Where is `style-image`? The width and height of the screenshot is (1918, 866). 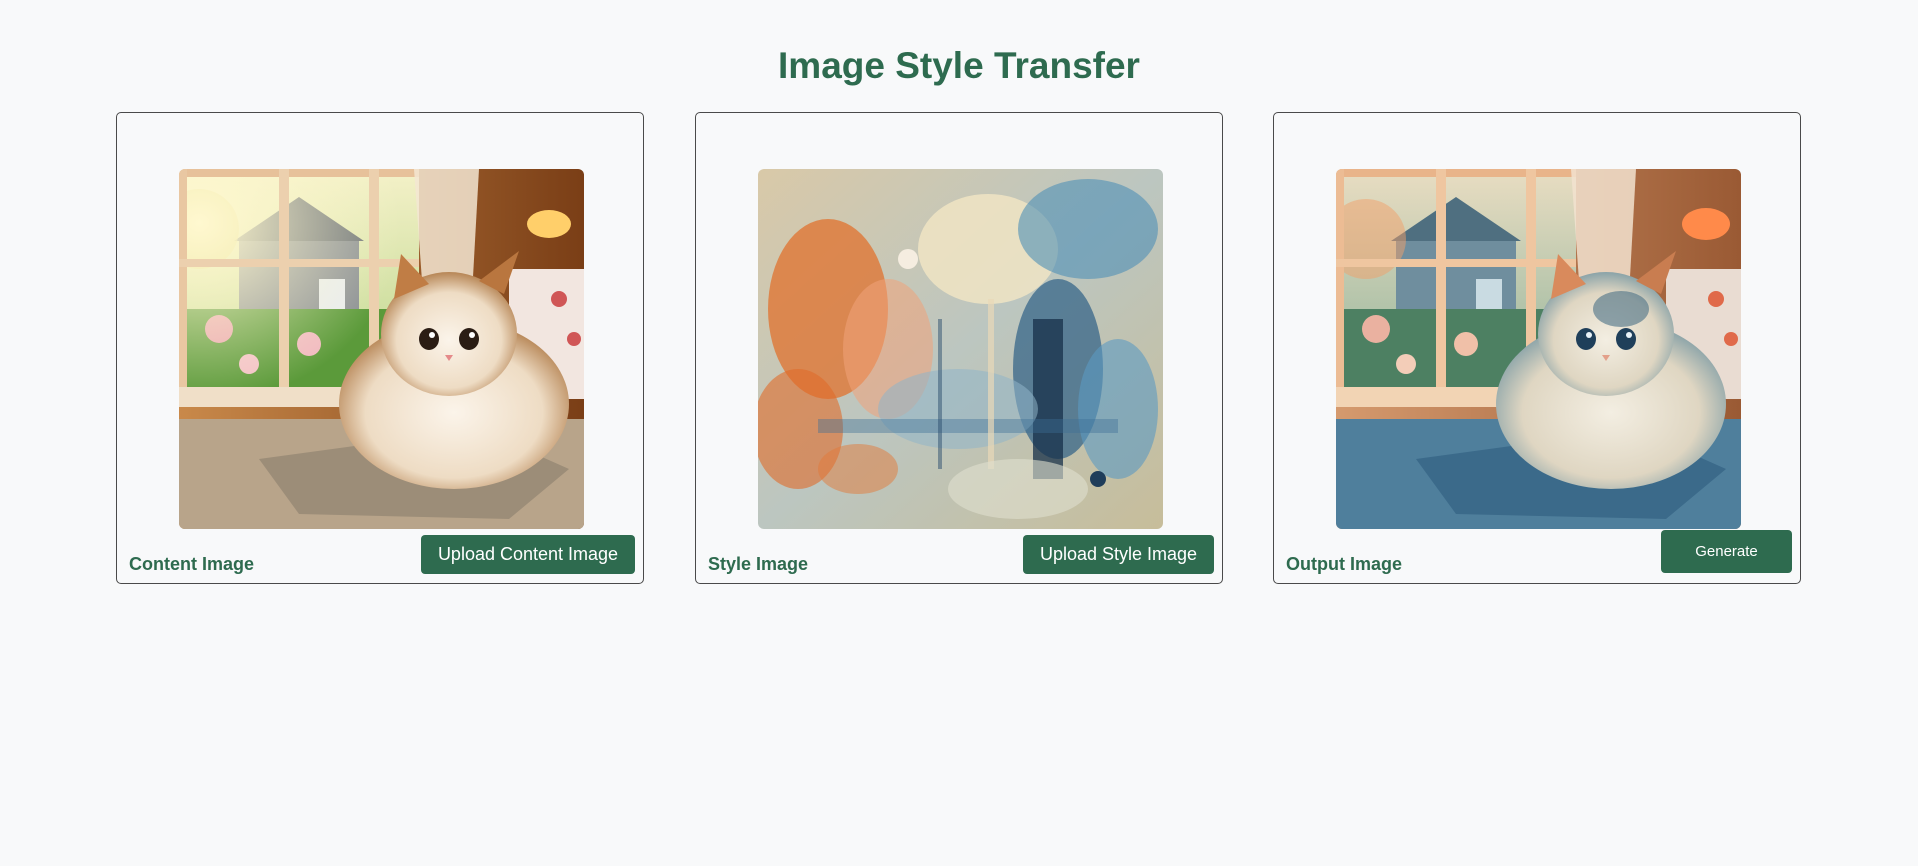 style-image is located at coordinates (960, 349).